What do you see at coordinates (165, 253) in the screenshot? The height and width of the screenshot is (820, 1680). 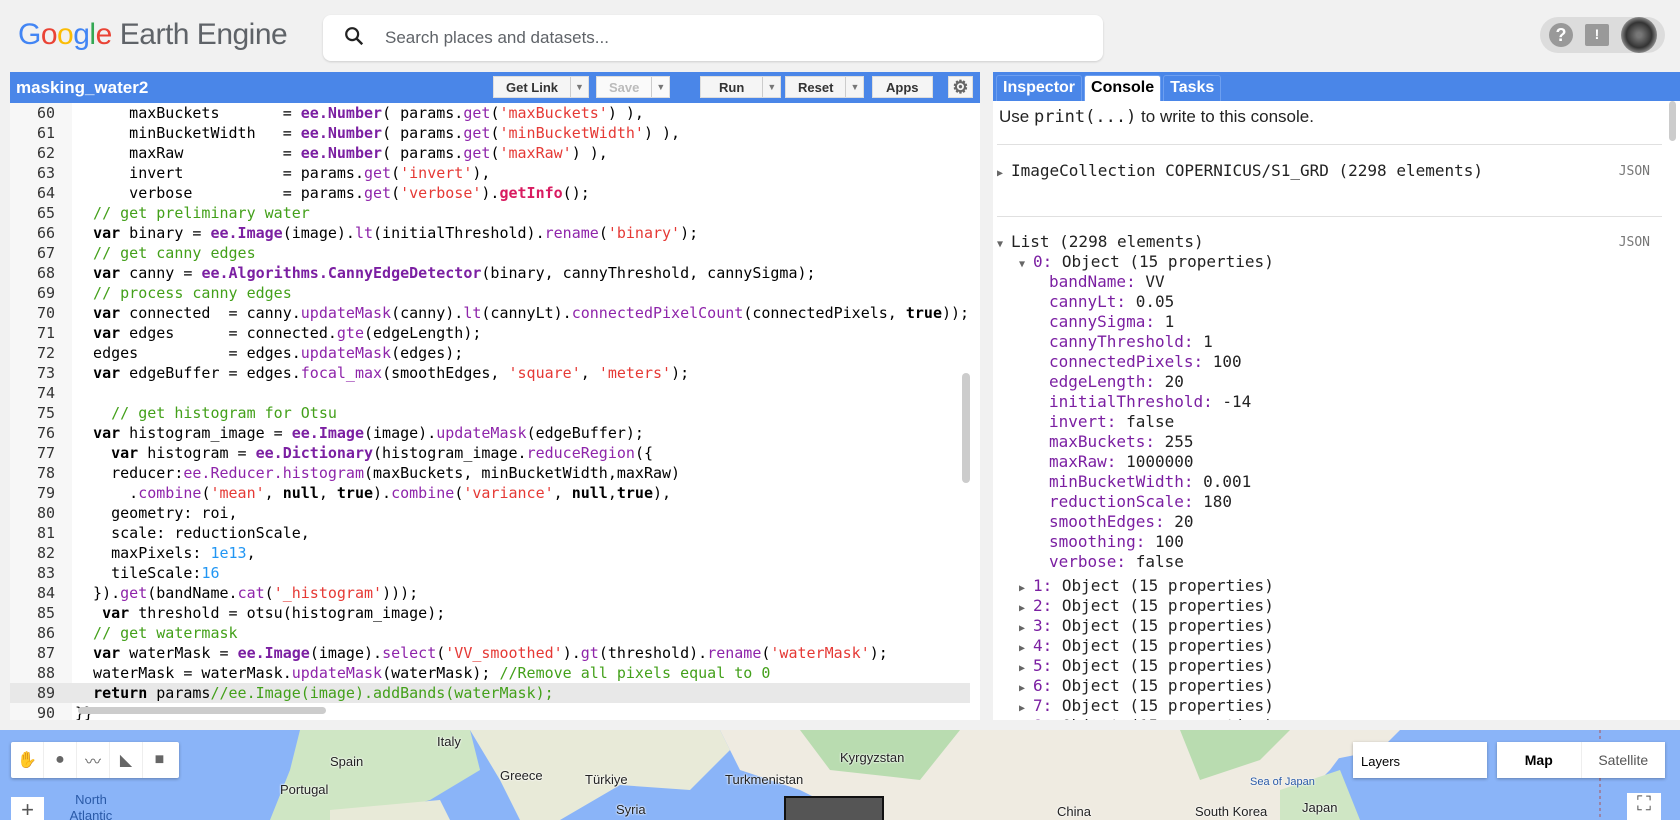 I see `code-text: // get canny edges` at bounding box center [165, 253].